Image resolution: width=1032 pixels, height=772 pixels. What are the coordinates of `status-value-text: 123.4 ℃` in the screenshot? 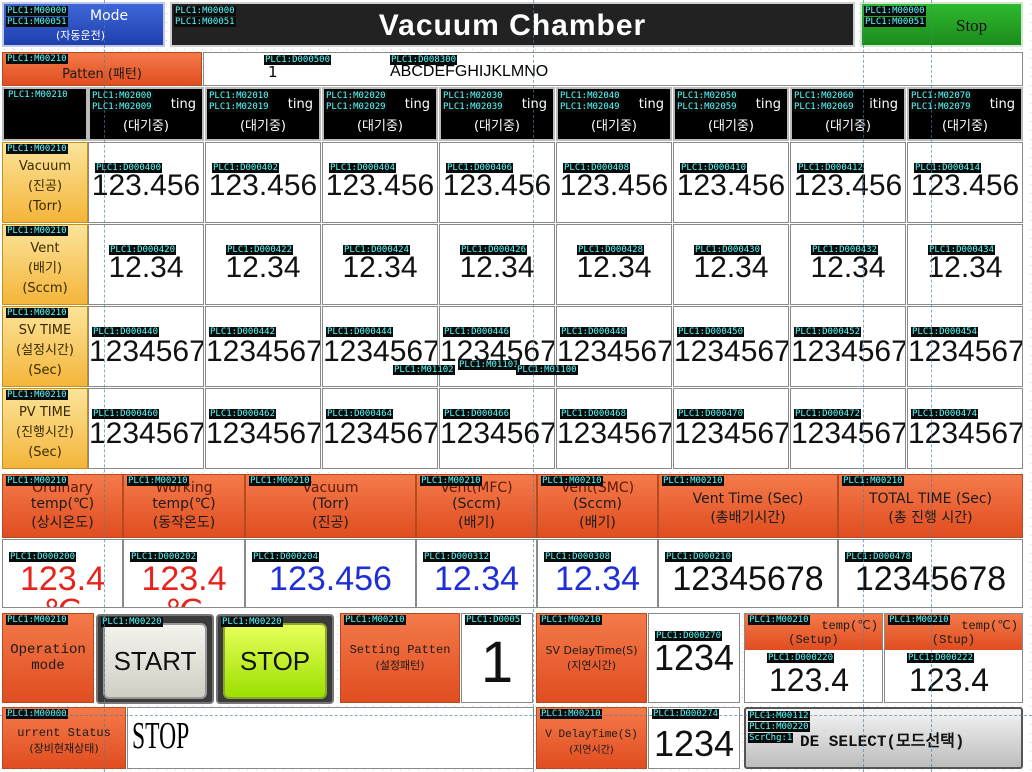 It's located at (184, 583).